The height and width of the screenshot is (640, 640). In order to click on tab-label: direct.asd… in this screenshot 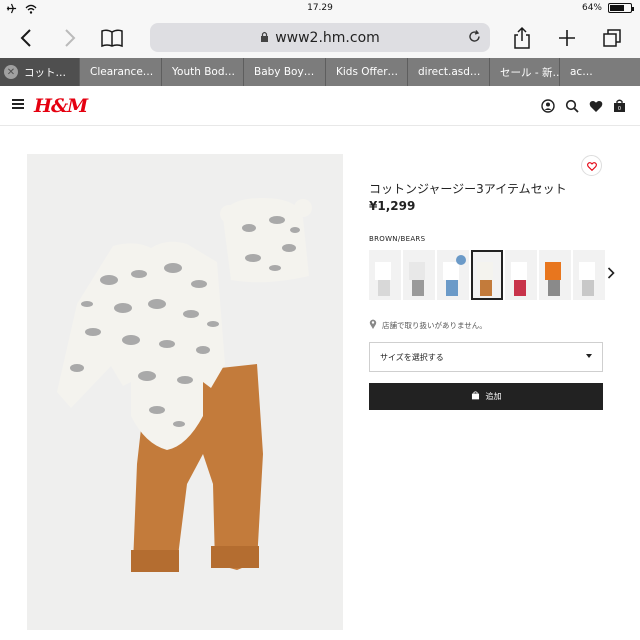, I will do `click(449, 72)`.